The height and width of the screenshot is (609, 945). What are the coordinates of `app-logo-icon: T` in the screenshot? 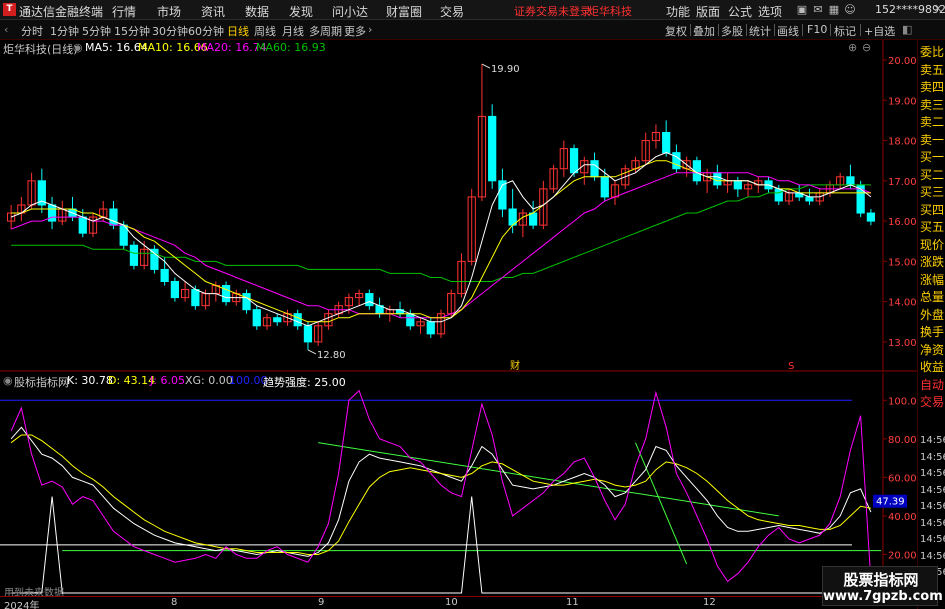 It's located at (9, 9).